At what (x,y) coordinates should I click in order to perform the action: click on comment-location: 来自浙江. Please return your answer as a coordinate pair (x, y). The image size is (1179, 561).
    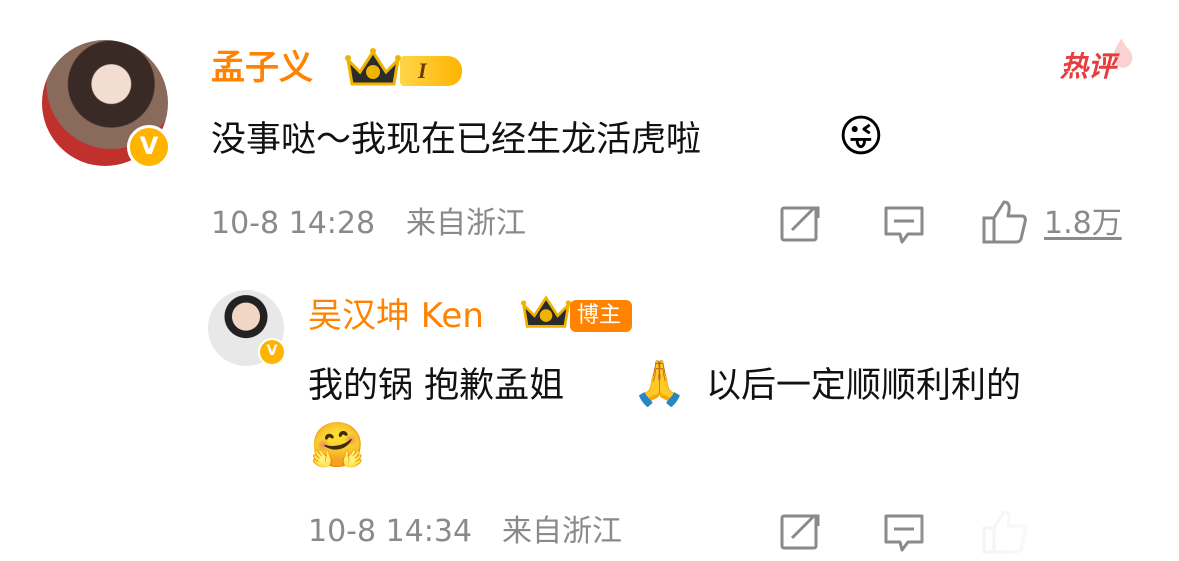
    Looking at the image, I should click on (466, 223).